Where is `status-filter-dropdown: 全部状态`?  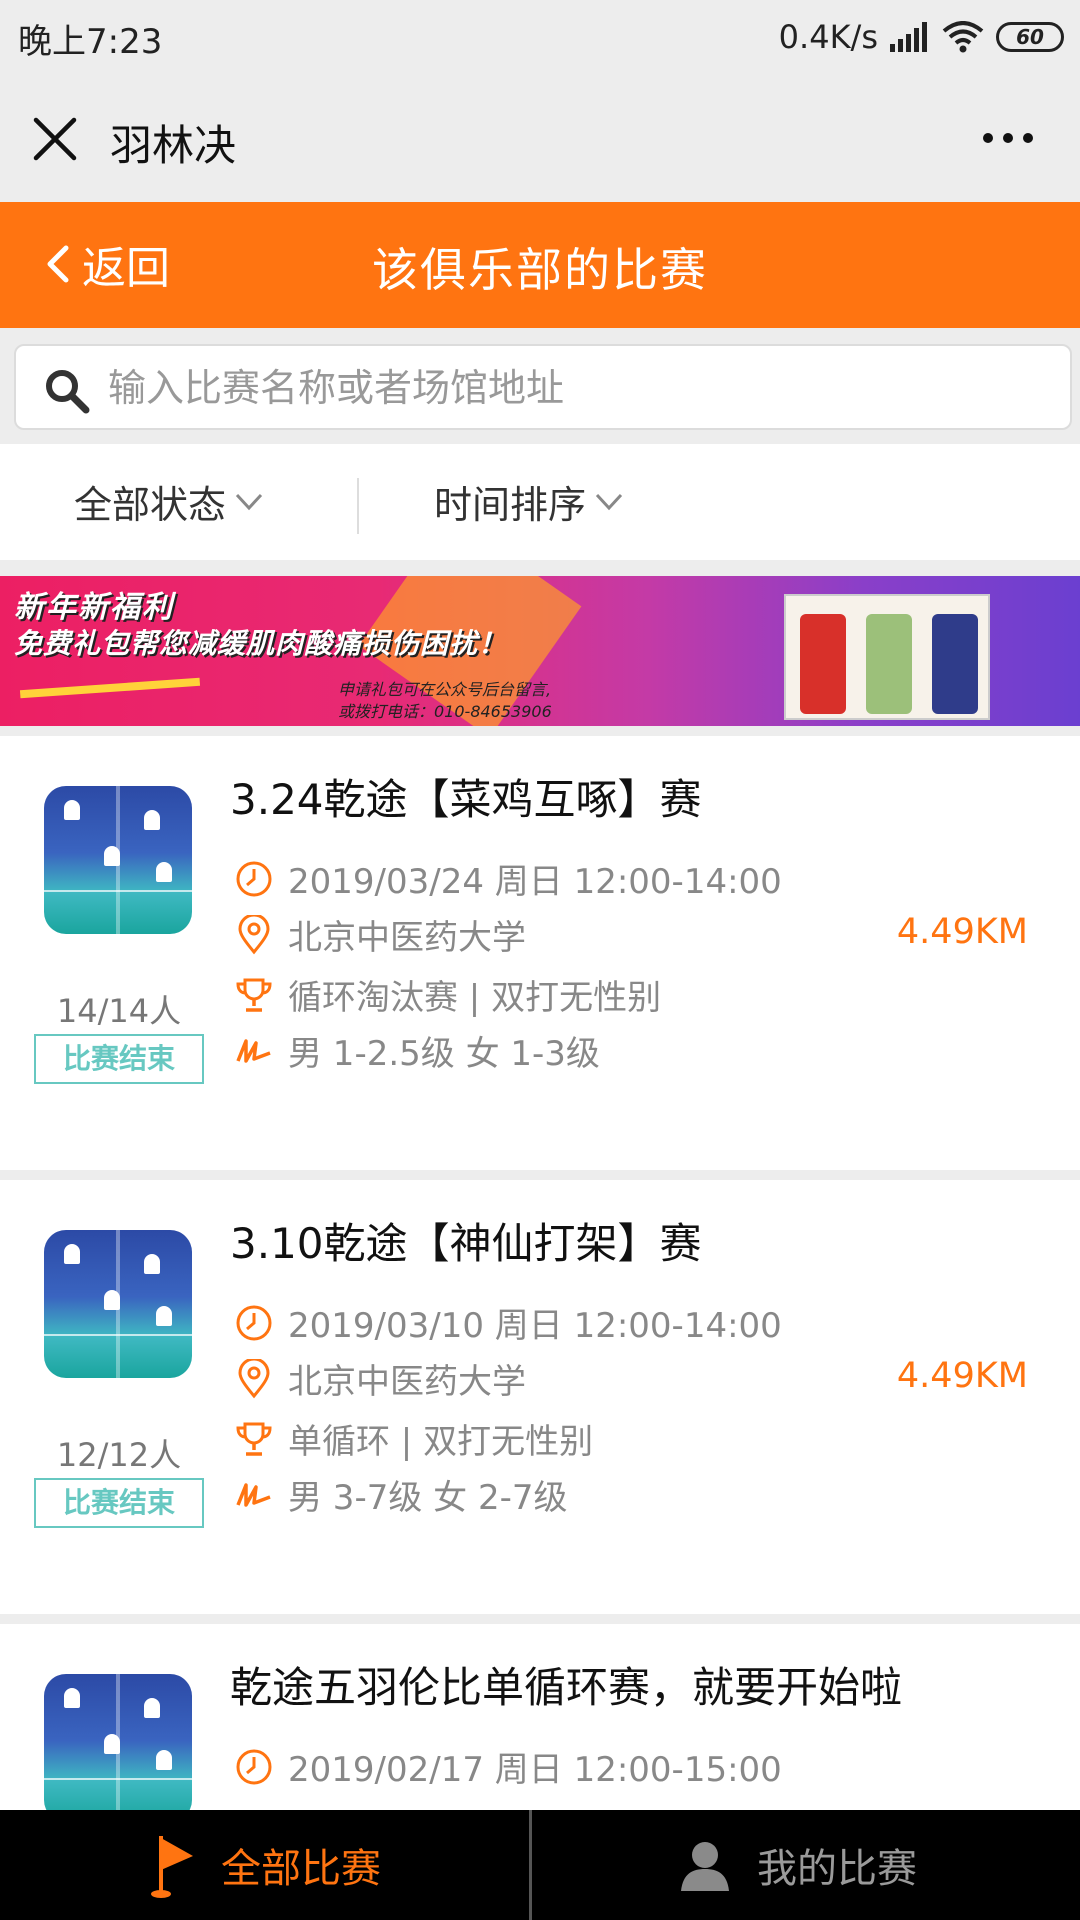
status-filter-dropdown: 全部状态 is located at coordinates (169, 501).